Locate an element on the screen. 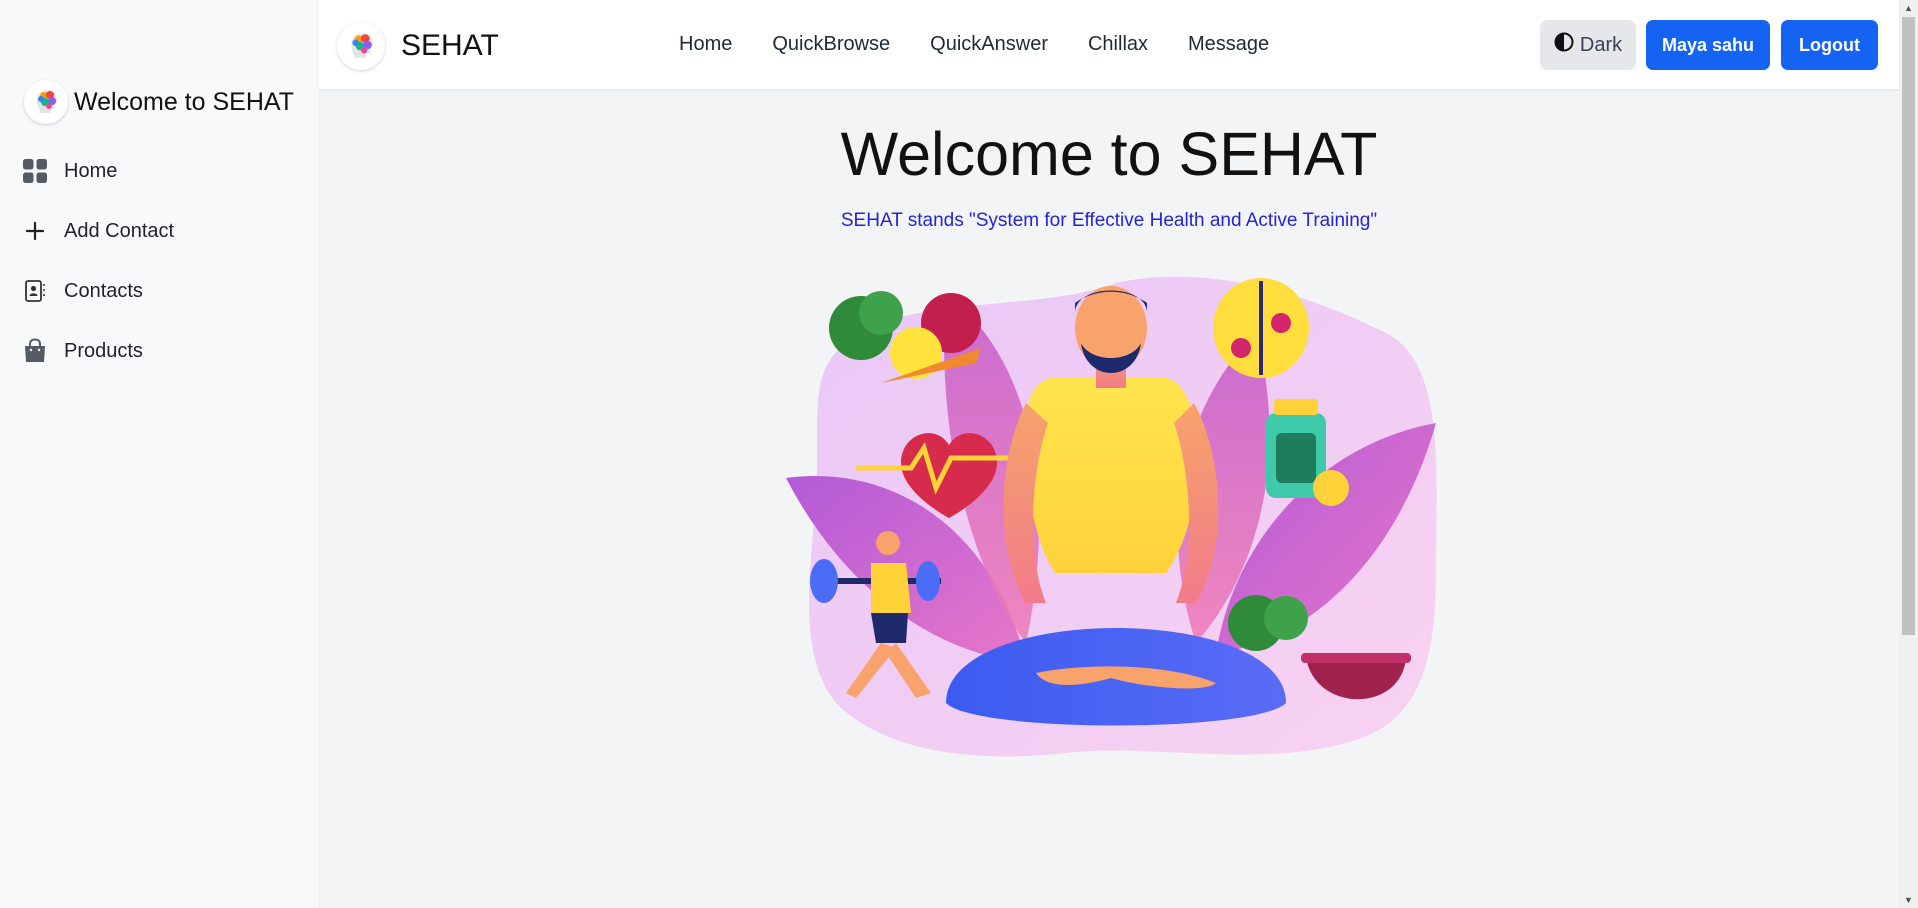  navbar-brand-text: SEHAT is located at coordinates (450, 45).